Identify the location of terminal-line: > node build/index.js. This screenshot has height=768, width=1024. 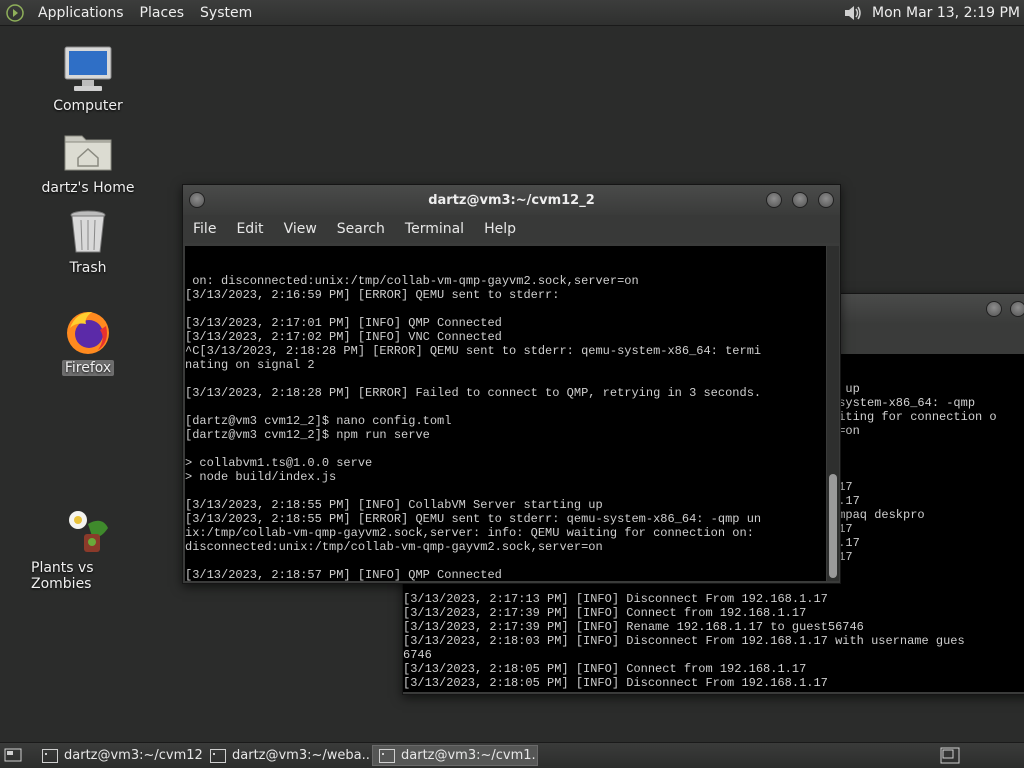
(261, 477).